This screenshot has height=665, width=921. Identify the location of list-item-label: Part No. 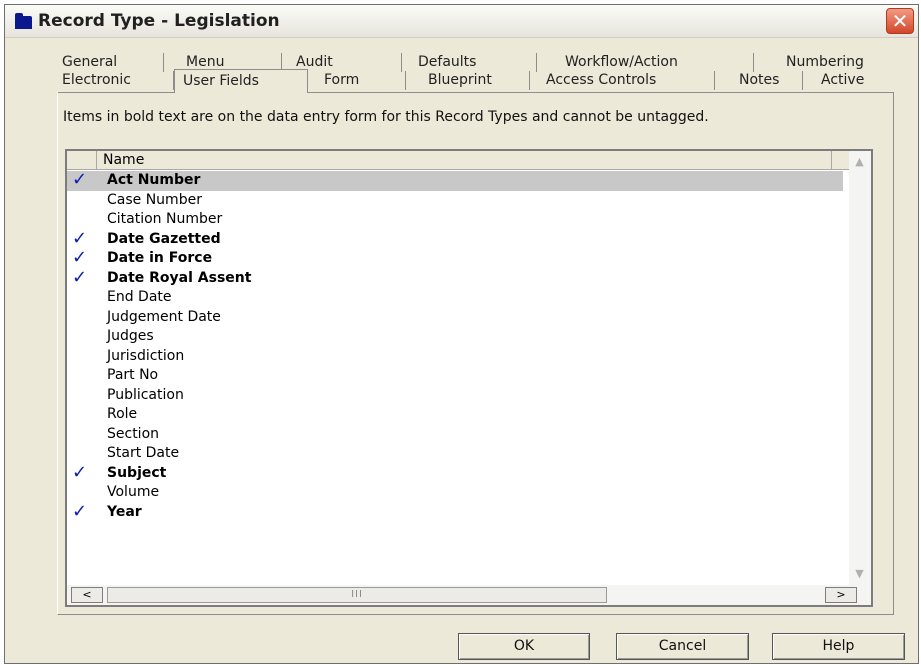
(133, 375).